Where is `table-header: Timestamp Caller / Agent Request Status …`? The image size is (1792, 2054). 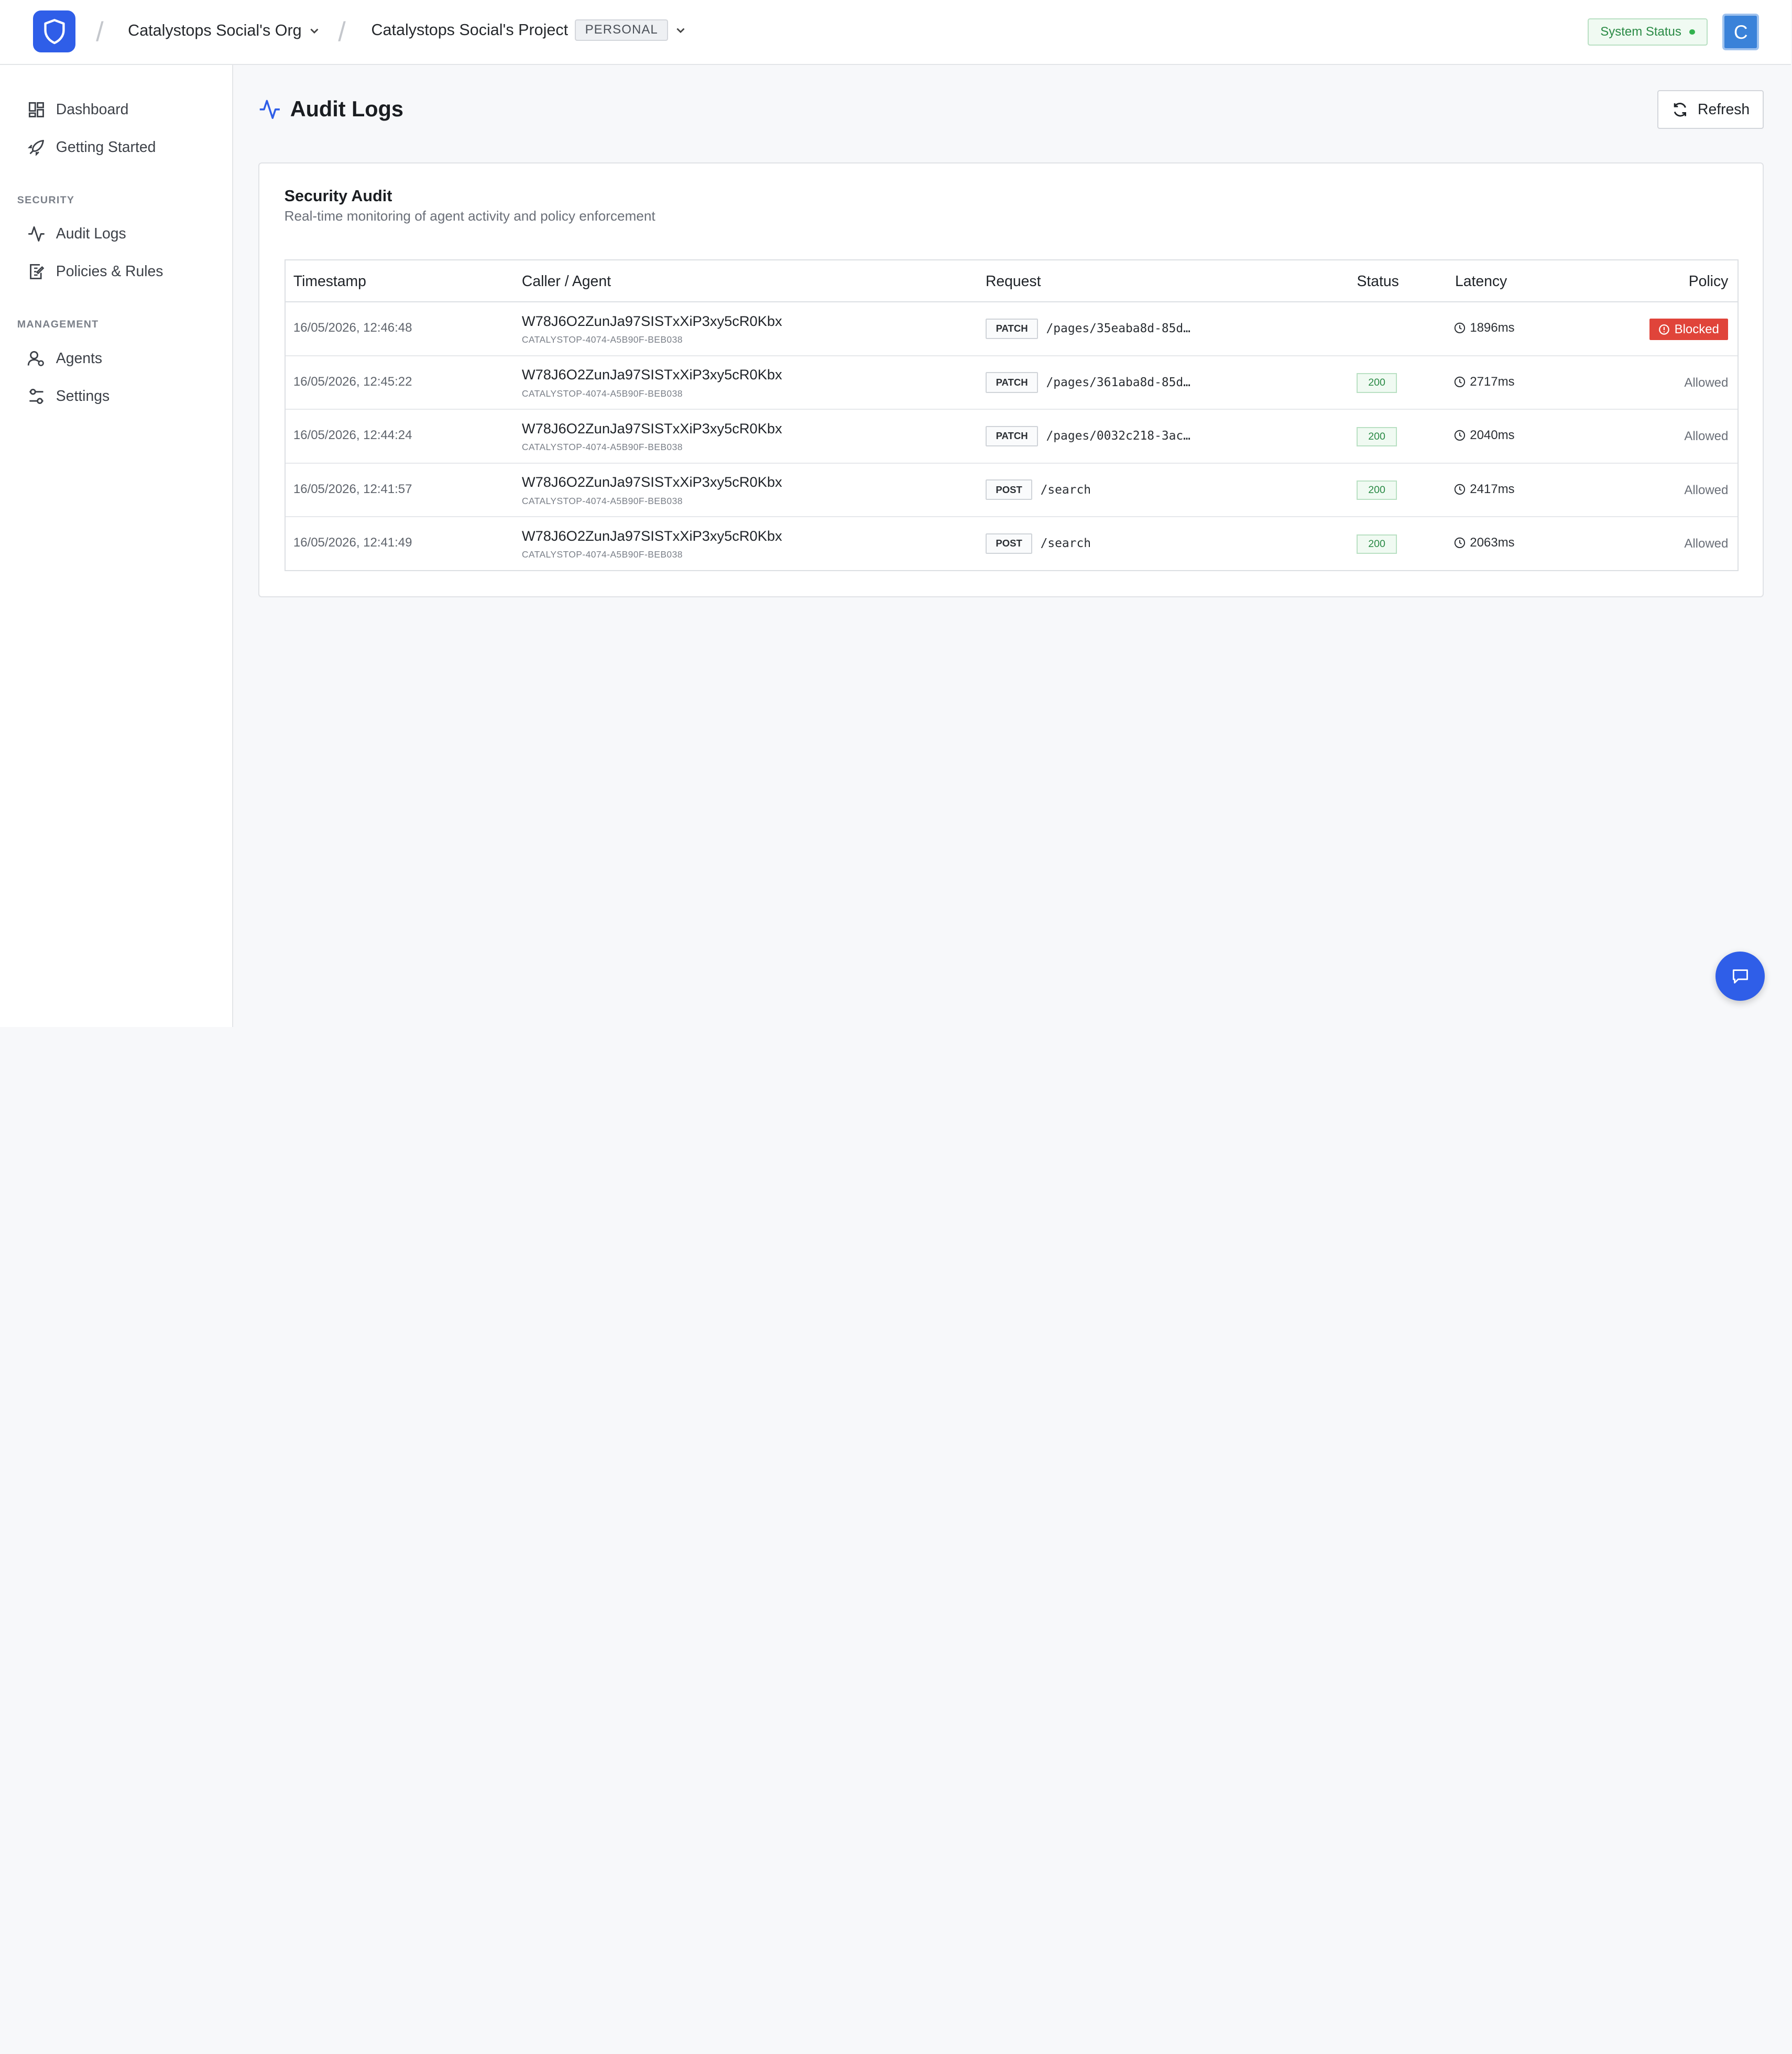
table-header: Timestamp Caller / Agent Request Status … is located at coordinates (1012, 281).